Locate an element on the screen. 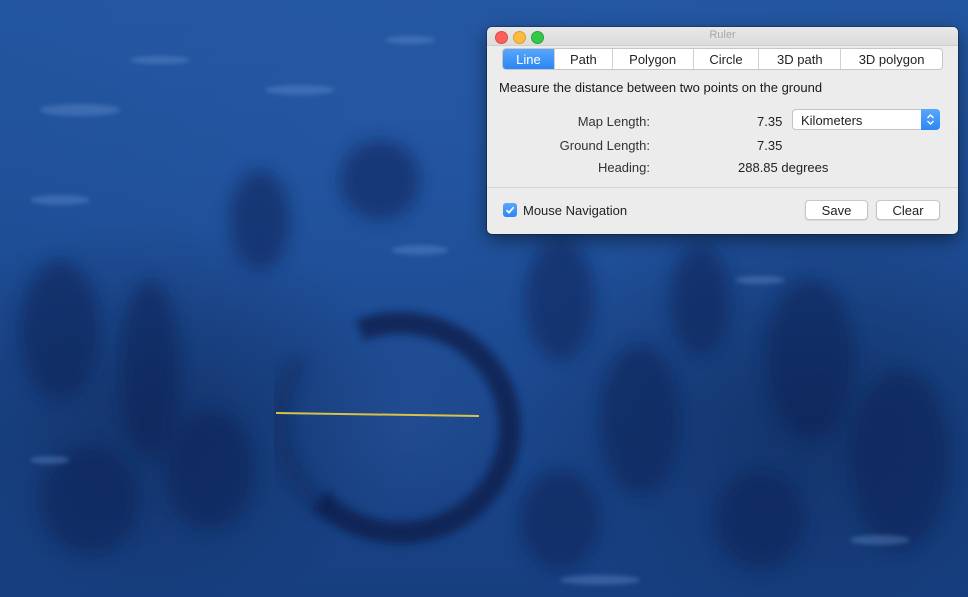  tab-line: Line is located at coordinates (528, 59).